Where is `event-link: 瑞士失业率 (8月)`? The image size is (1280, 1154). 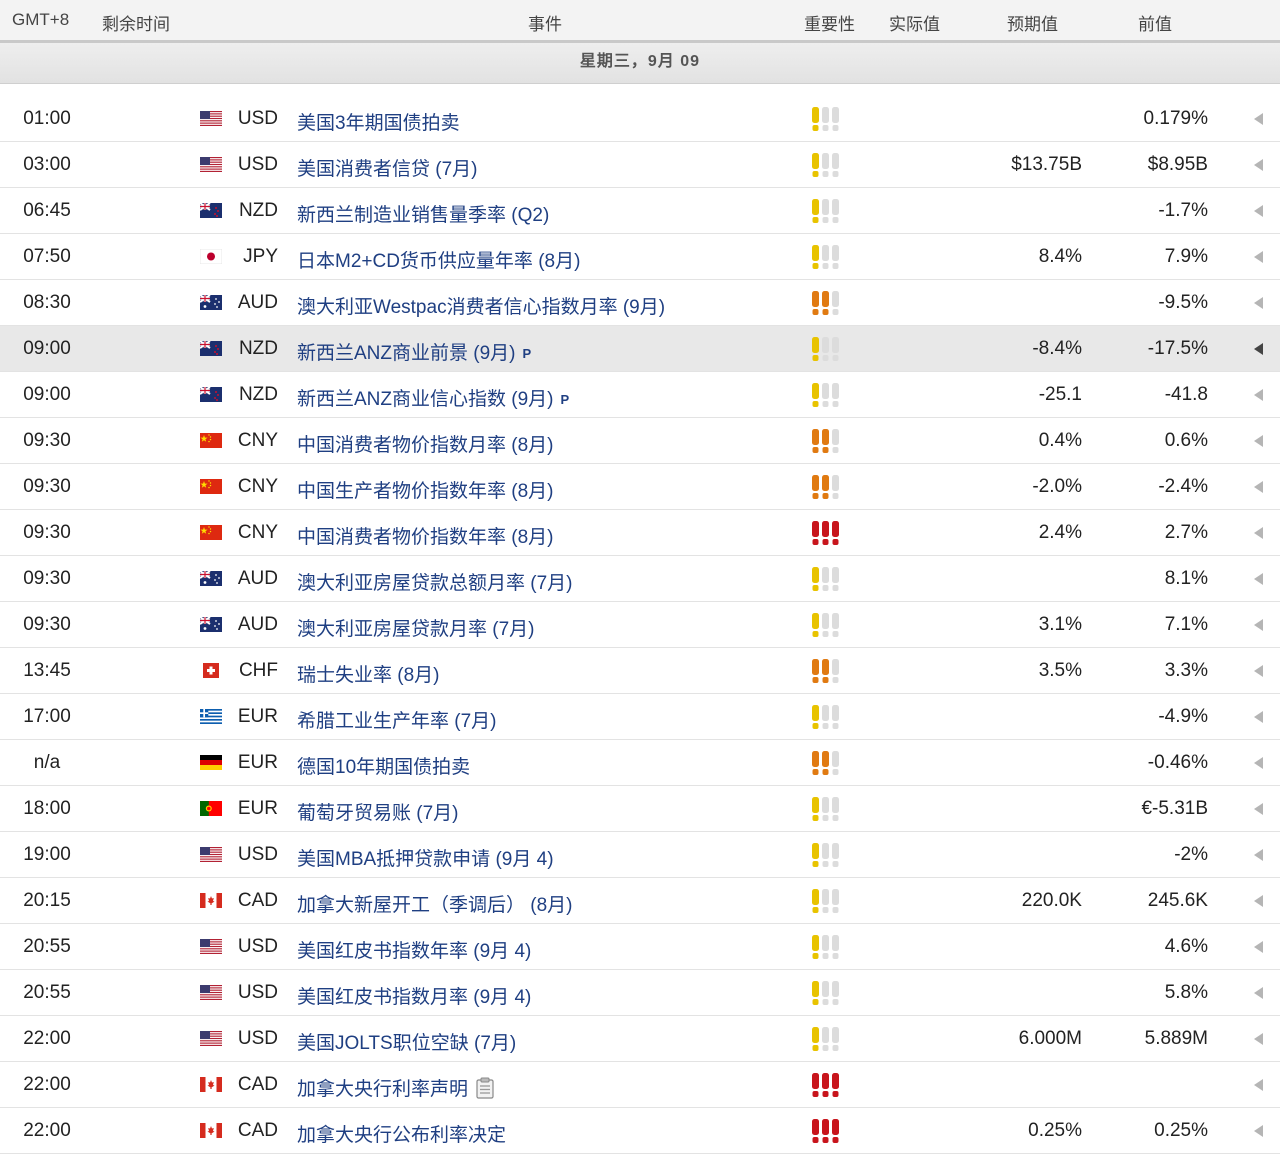 event-link: 瑞士失业率 (8月) is located at coordinates (368, 673).